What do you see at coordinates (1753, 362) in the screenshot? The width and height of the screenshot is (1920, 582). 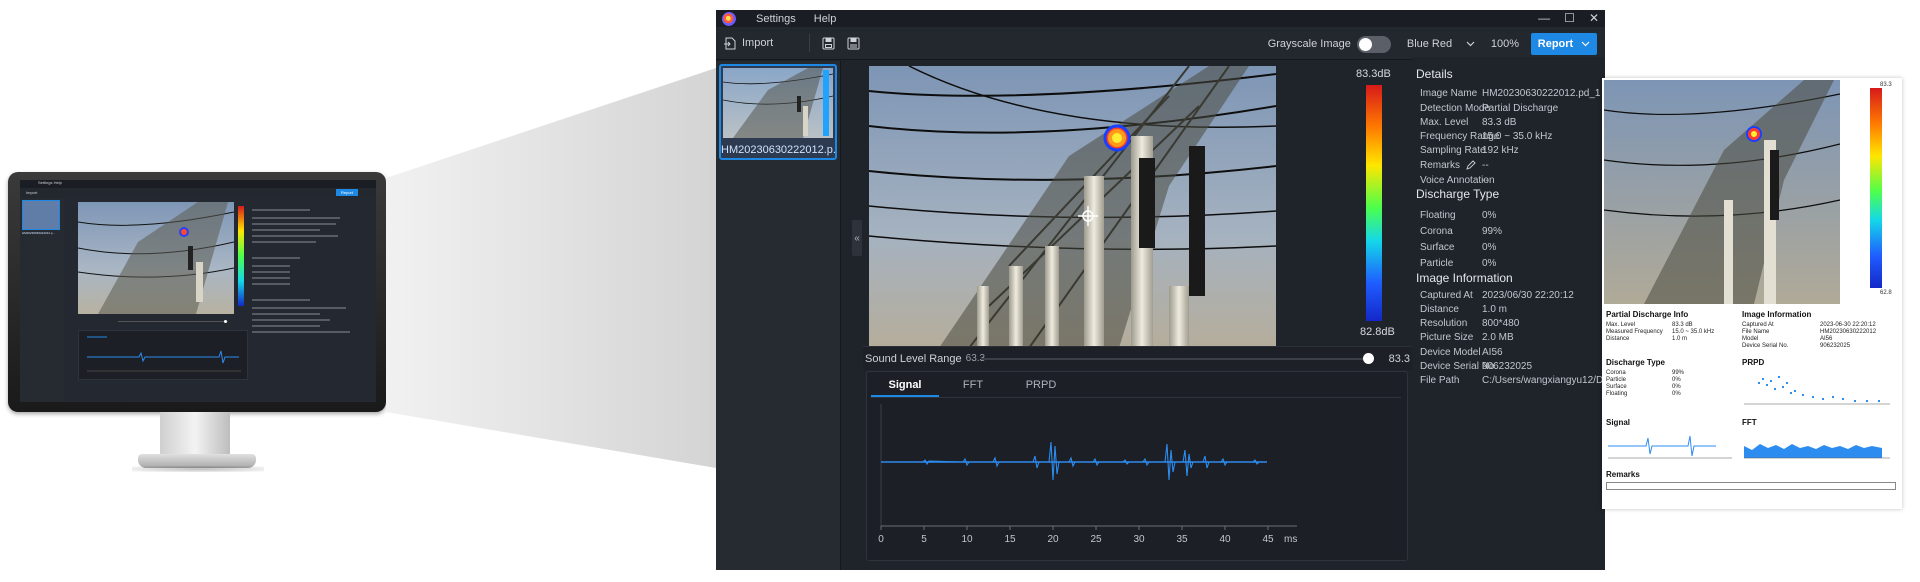 I see `report-prpd-title: PRPD` at bounding box center [1753, 362].